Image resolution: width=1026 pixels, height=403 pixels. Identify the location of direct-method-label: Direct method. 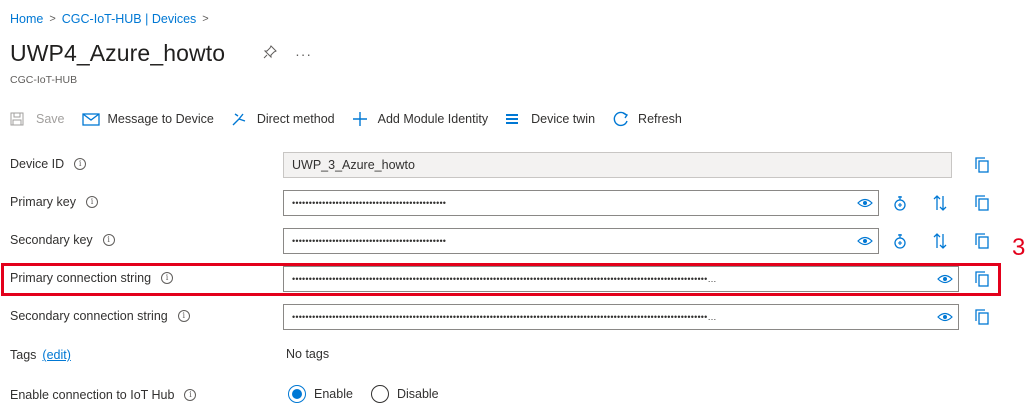
(295, 119).